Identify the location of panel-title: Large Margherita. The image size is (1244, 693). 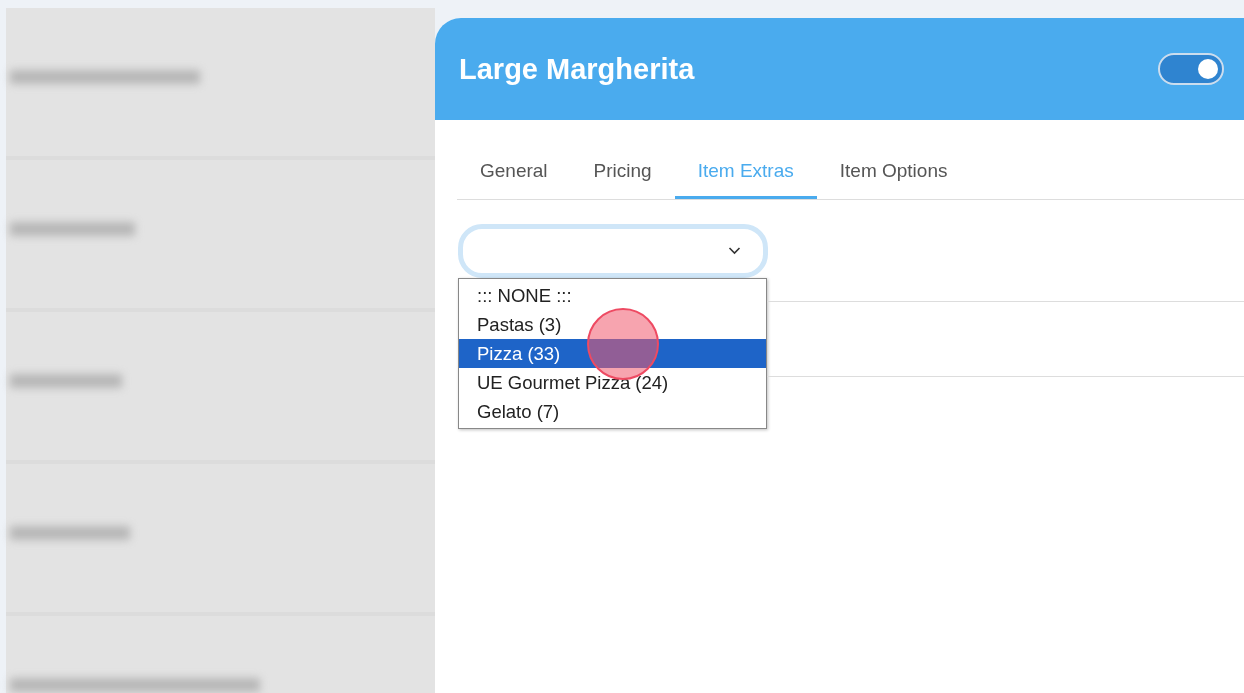
(577, 69).